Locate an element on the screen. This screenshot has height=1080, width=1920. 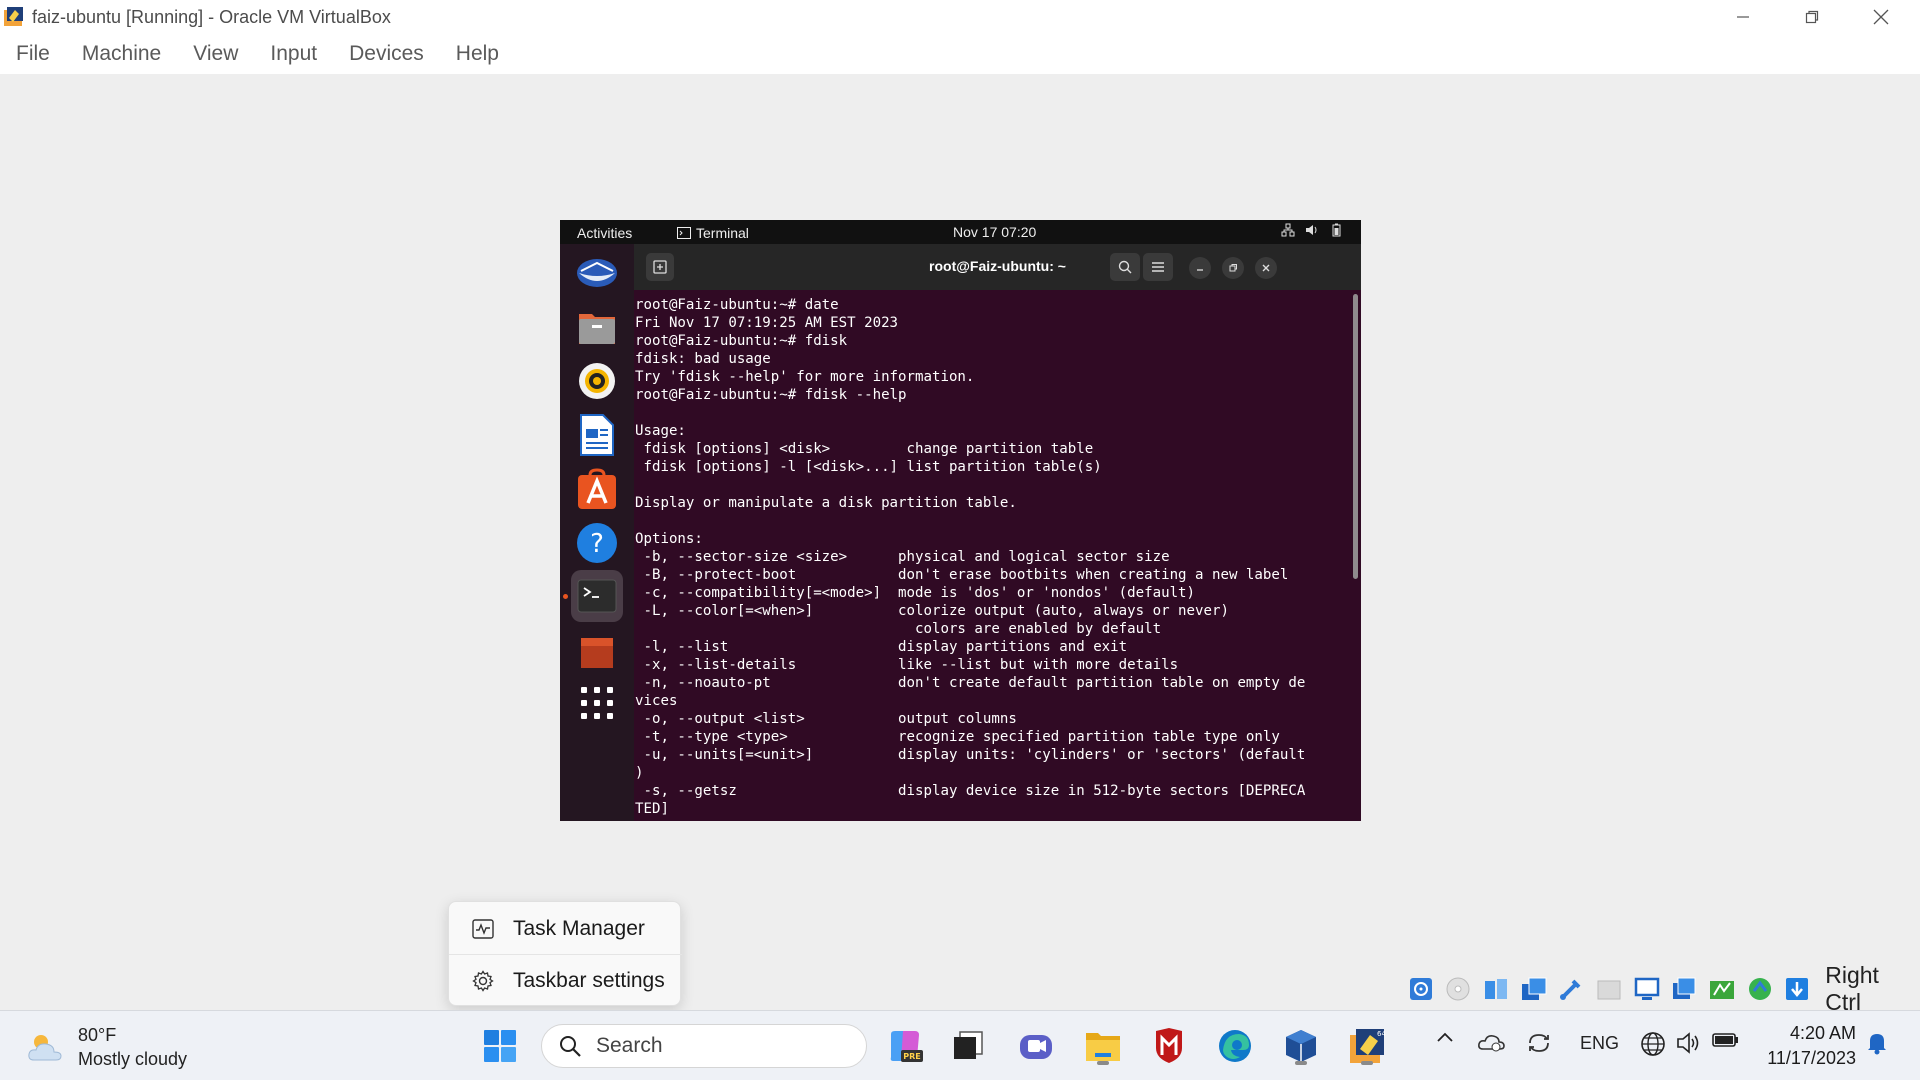
keyboard-icon is located at coordinates (1798, 989).